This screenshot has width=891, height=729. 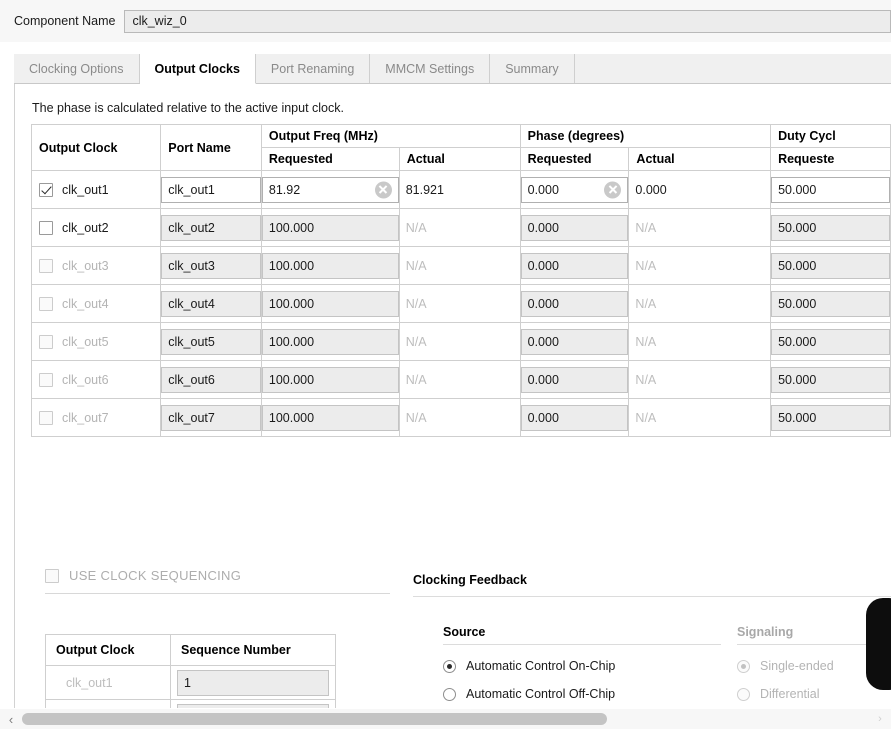 I want to click on checkbox-clk_out3, so click(x=46, y=265).